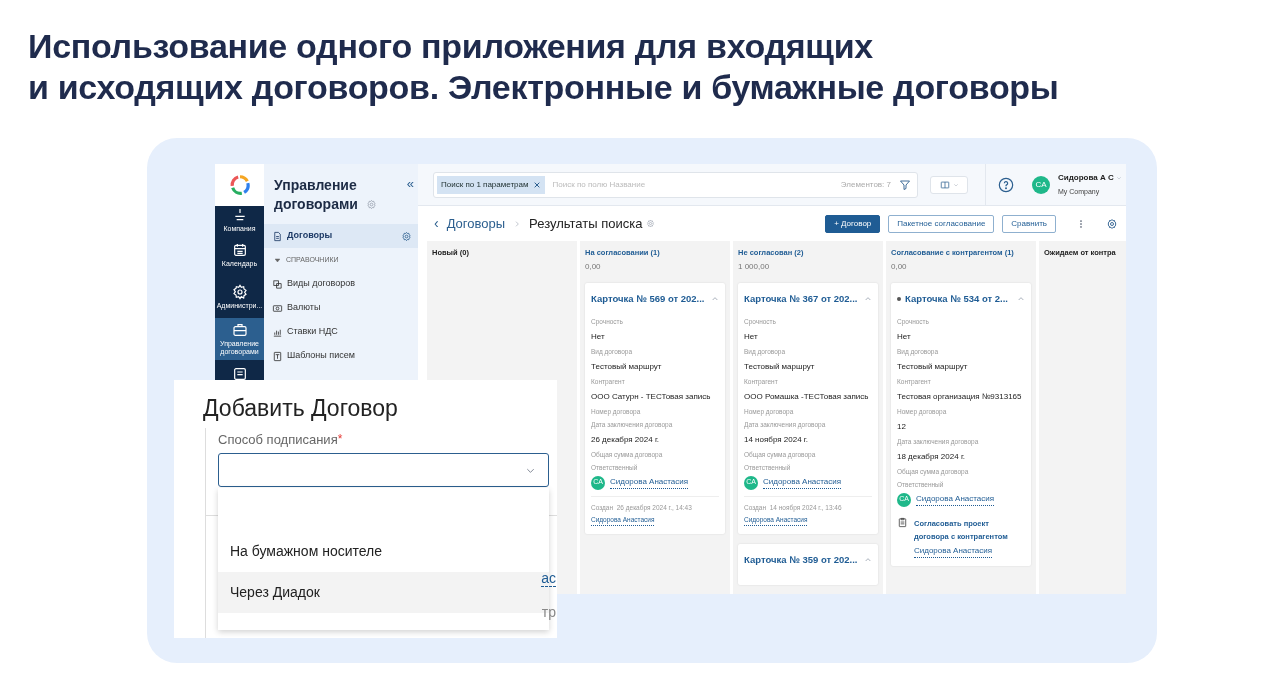  I want to click on dialog-title: Добавить Договор, so click(300, 408).